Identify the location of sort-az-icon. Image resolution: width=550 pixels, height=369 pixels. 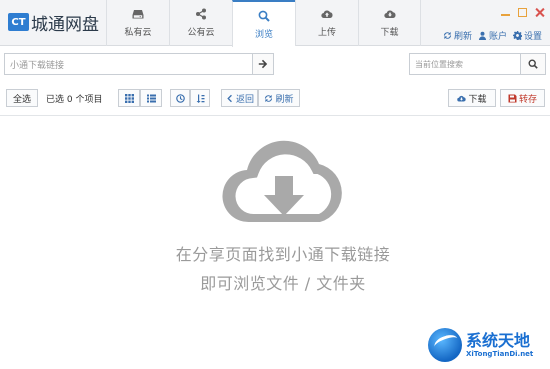
(200, 98).